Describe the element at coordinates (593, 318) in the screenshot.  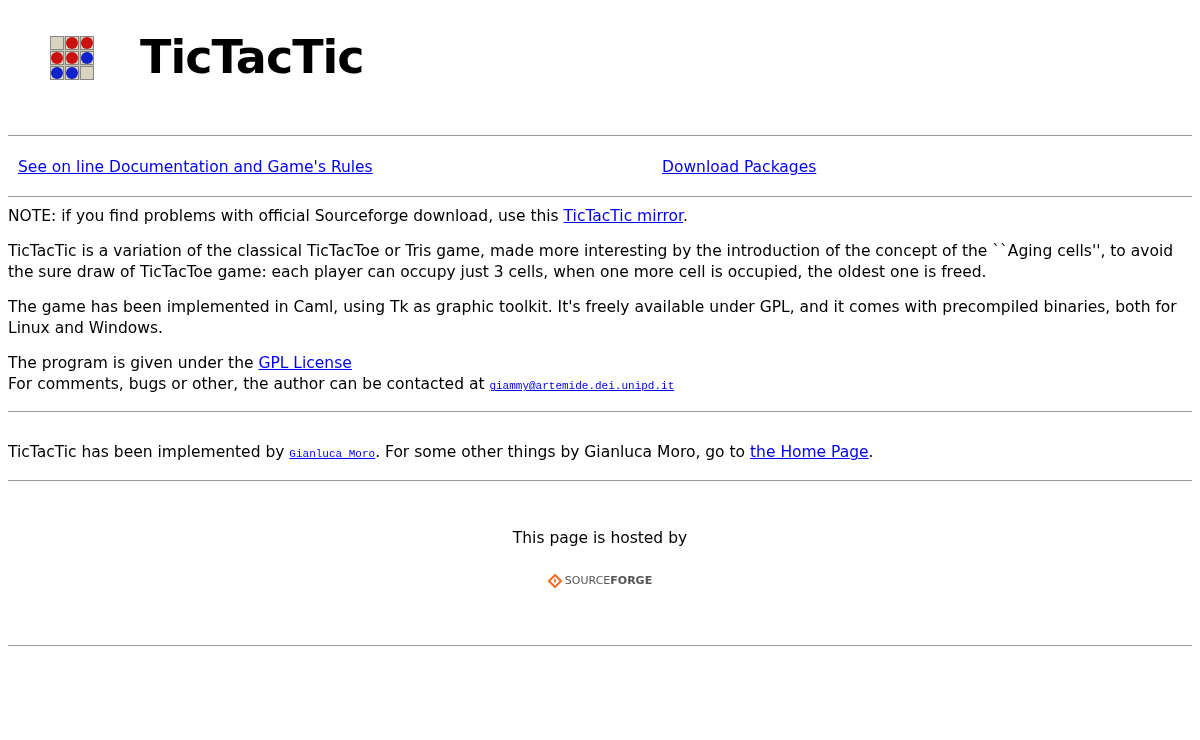
I see `paragraph: The game has been implemented in Caml, using Tk as graphic toolkit. It's freely available under GPL, and it comes with precompiled binaries, both for Linux and Windows.` at that location.